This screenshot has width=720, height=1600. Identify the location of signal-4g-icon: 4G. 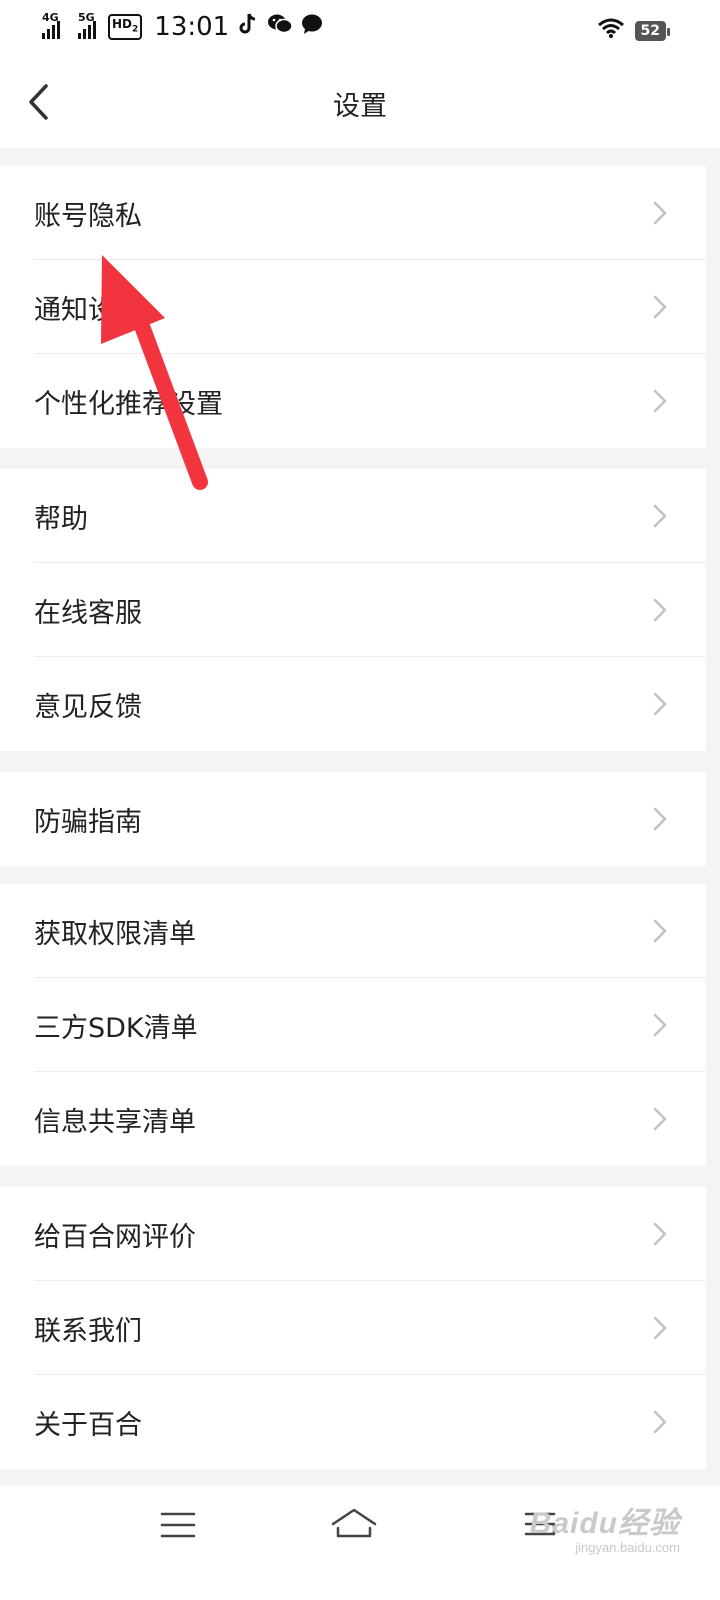
(51, 25).